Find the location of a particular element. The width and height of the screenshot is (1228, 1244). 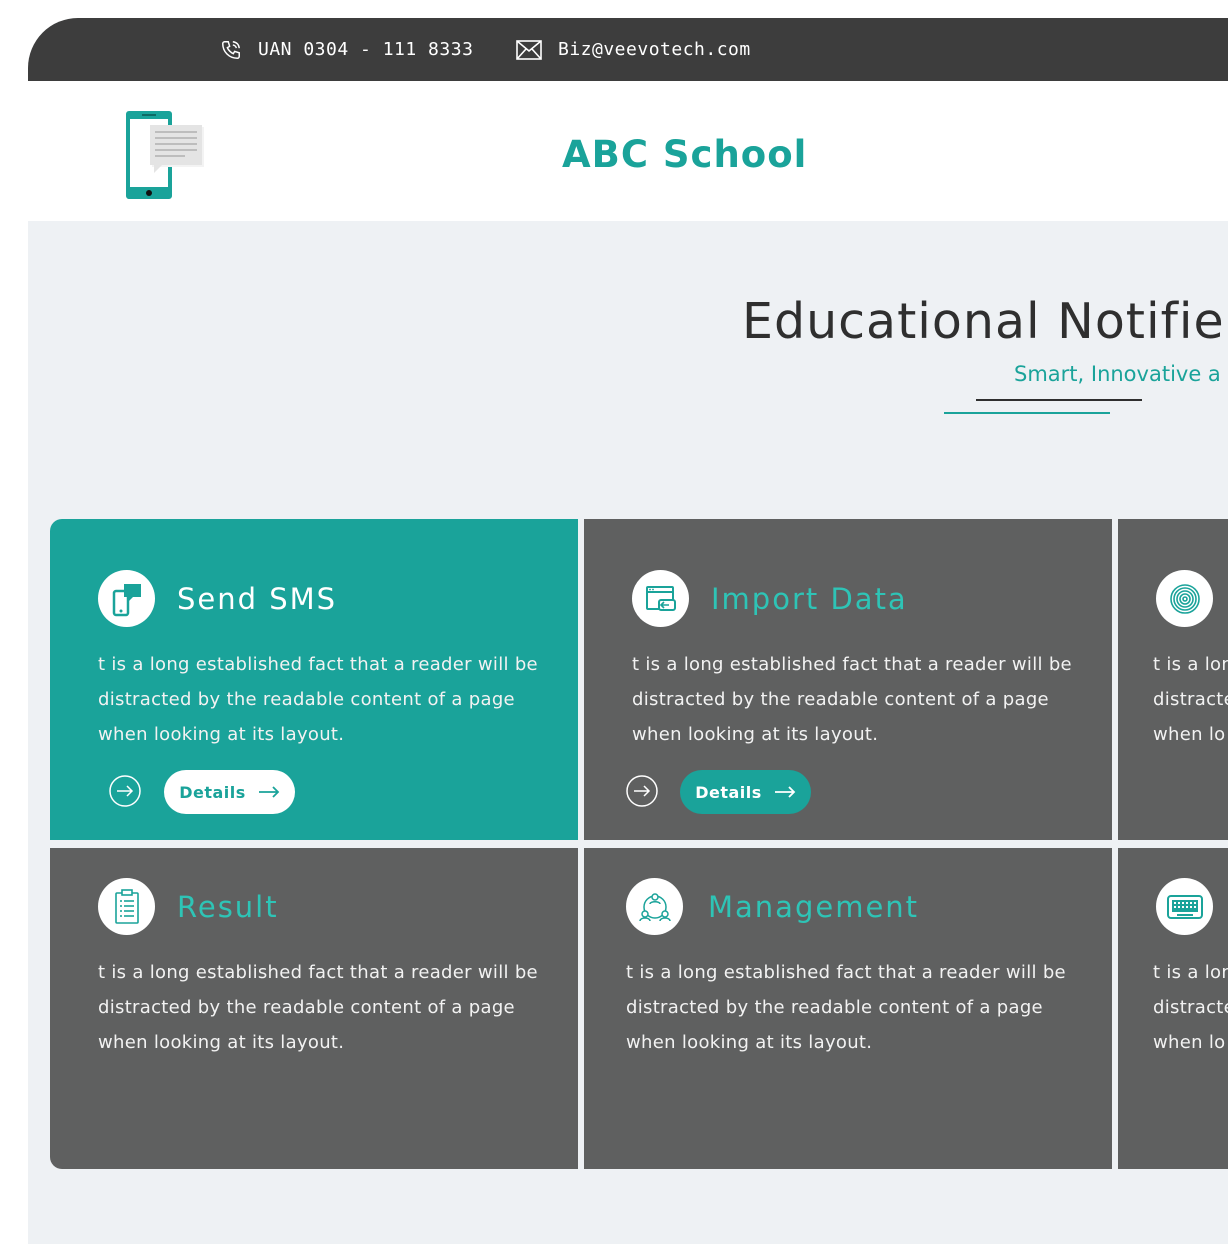

phone-icon is located at coordinates (231, 49).